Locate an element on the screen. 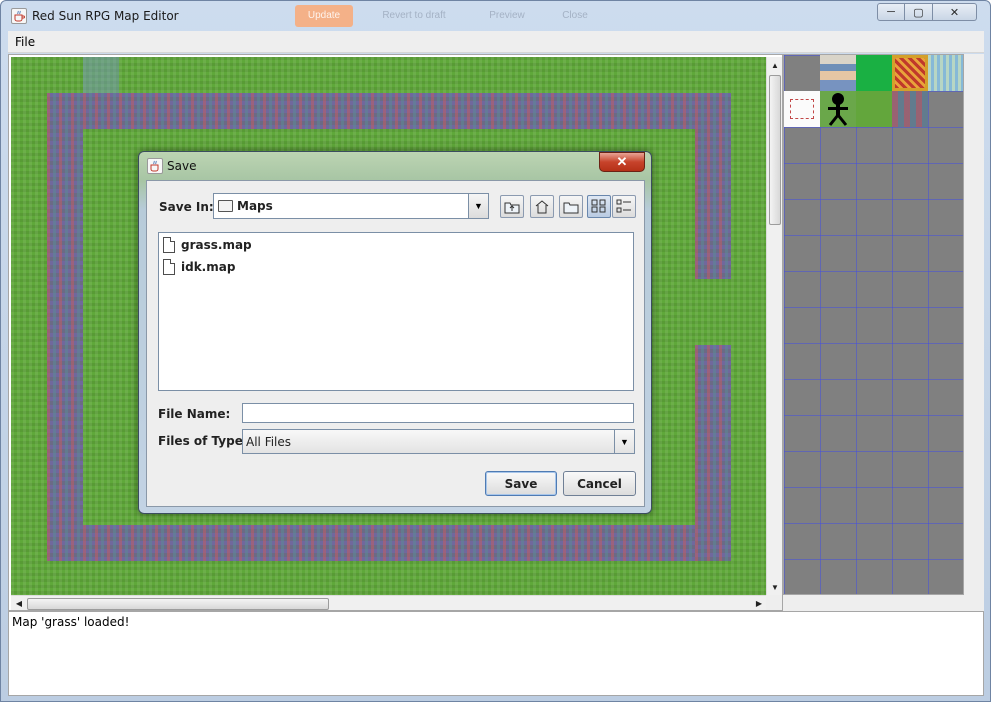  tile-water is located at coordinates (945, 73).